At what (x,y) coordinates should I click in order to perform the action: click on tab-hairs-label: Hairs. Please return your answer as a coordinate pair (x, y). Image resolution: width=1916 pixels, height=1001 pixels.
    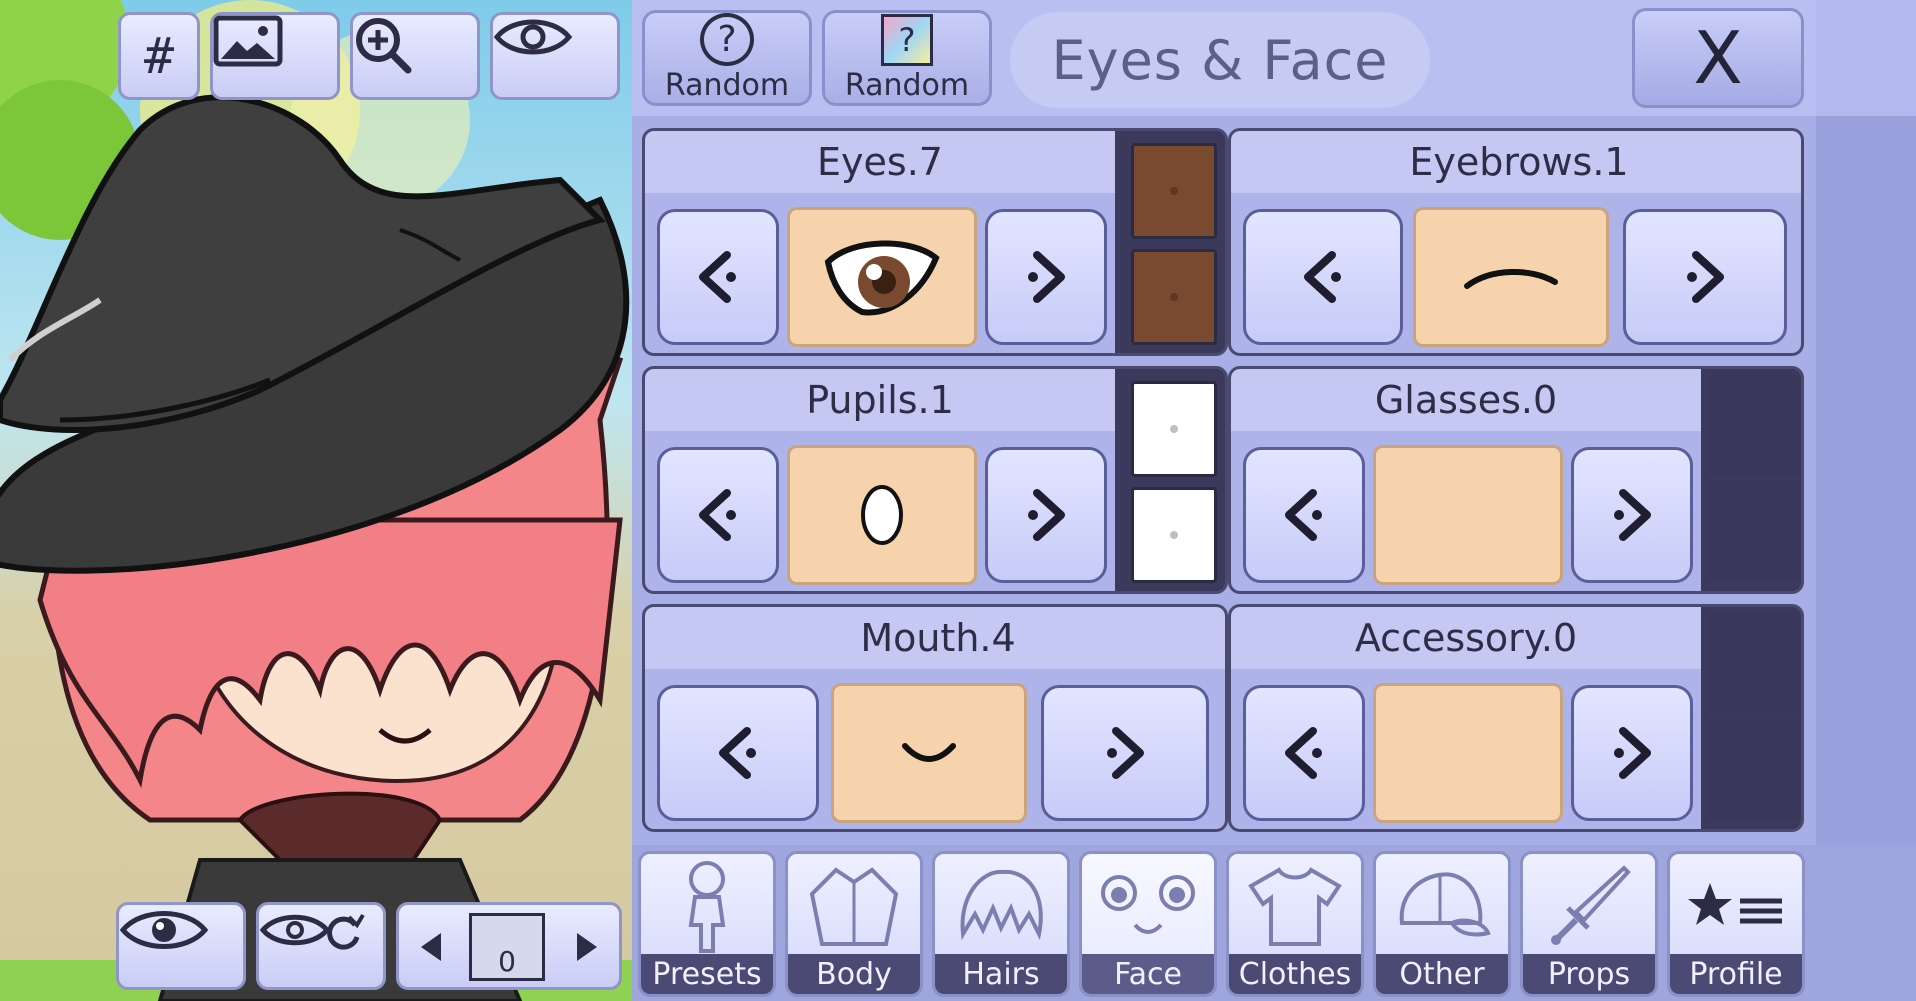
    Looking at the image, I should click on (1001, 974).